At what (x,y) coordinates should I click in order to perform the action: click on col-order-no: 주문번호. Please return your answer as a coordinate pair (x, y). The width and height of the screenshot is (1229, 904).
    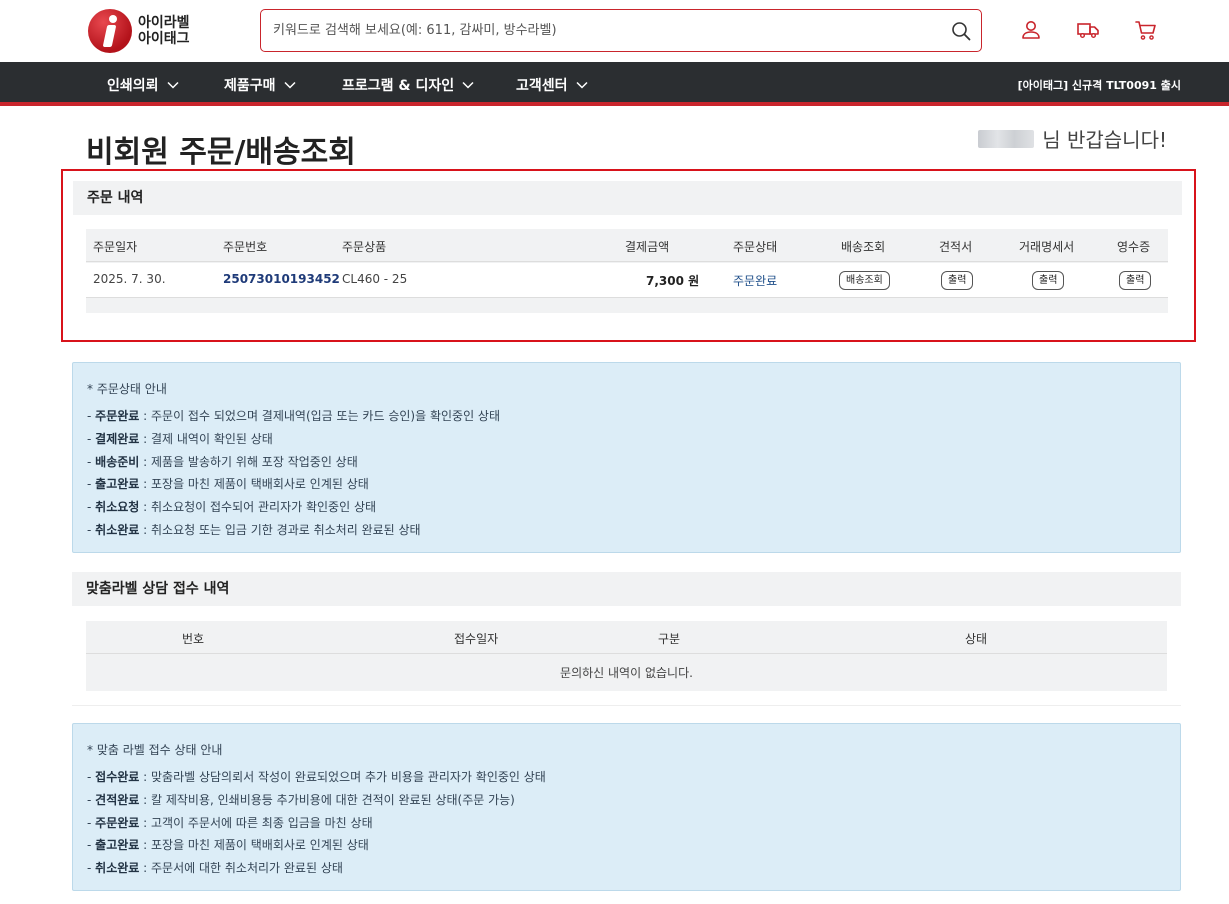
    Looking at the image, I should click on (245, 247).